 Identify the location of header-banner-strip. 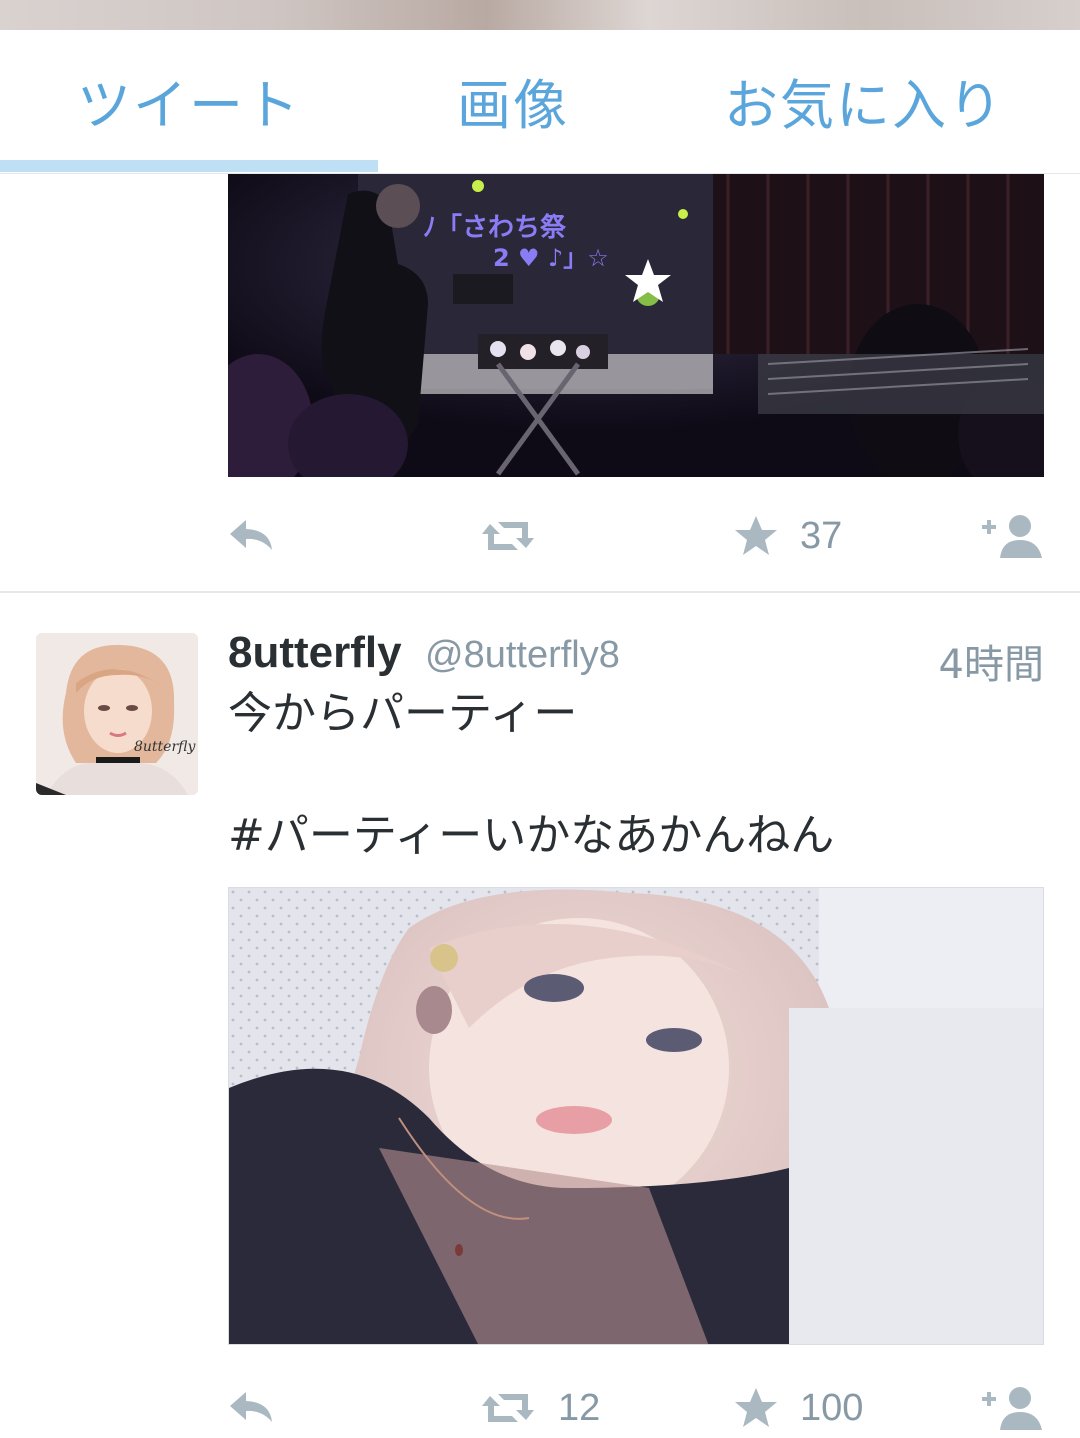
(540, 15).